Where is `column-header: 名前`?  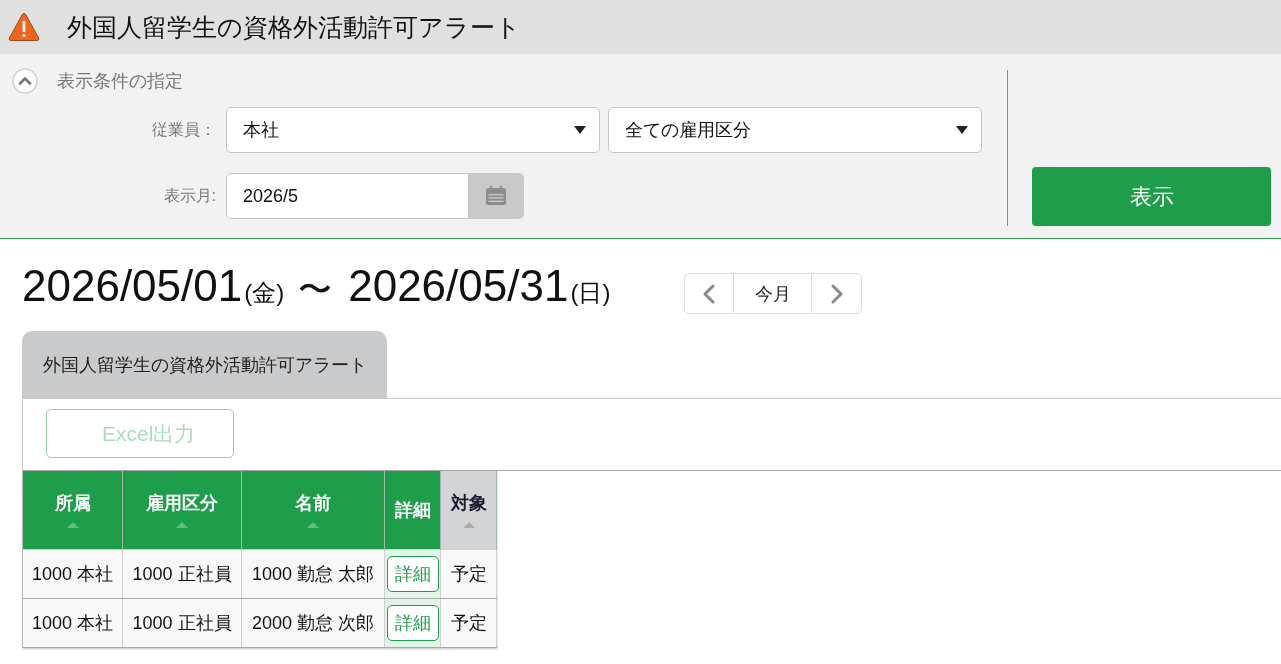 column-header: 名前 is located at coordinates (313, 510).